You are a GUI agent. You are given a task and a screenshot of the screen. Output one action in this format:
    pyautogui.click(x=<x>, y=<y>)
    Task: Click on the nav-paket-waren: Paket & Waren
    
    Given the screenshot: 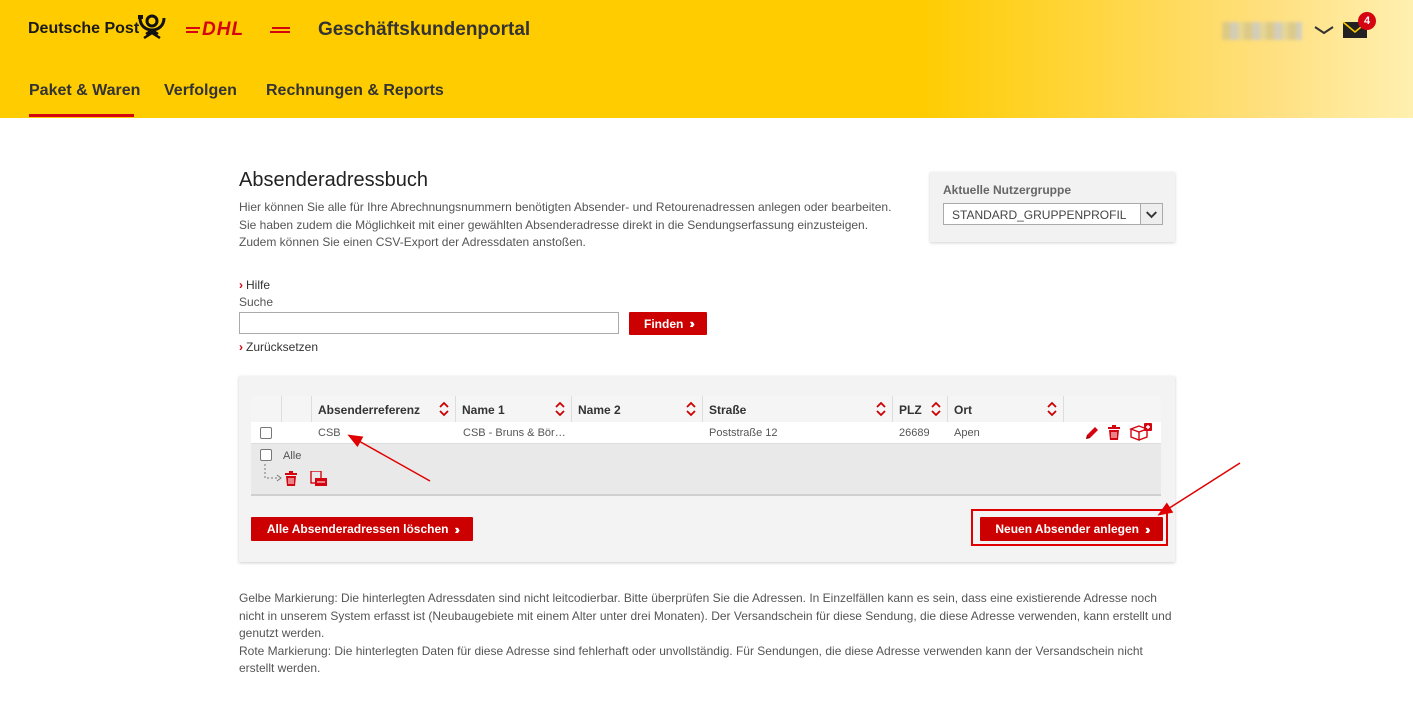 What is the action you would take?
    pyautogui.click(x=84, y=91)
    